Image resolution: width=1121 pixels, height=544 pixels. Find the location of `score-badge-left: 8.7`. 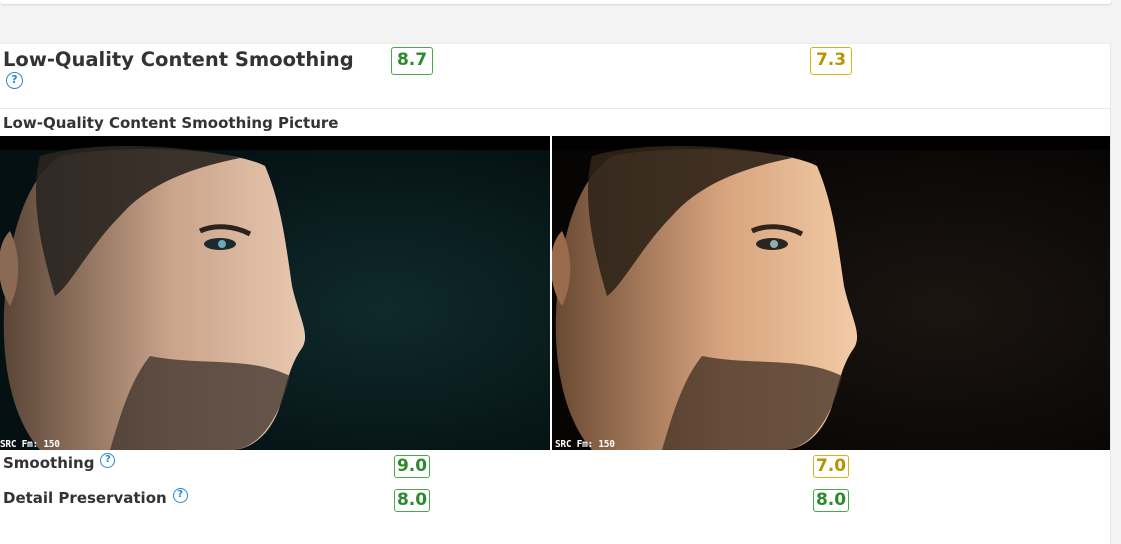

score-badge-left: 8.7 is located at coordinates (412, 61).